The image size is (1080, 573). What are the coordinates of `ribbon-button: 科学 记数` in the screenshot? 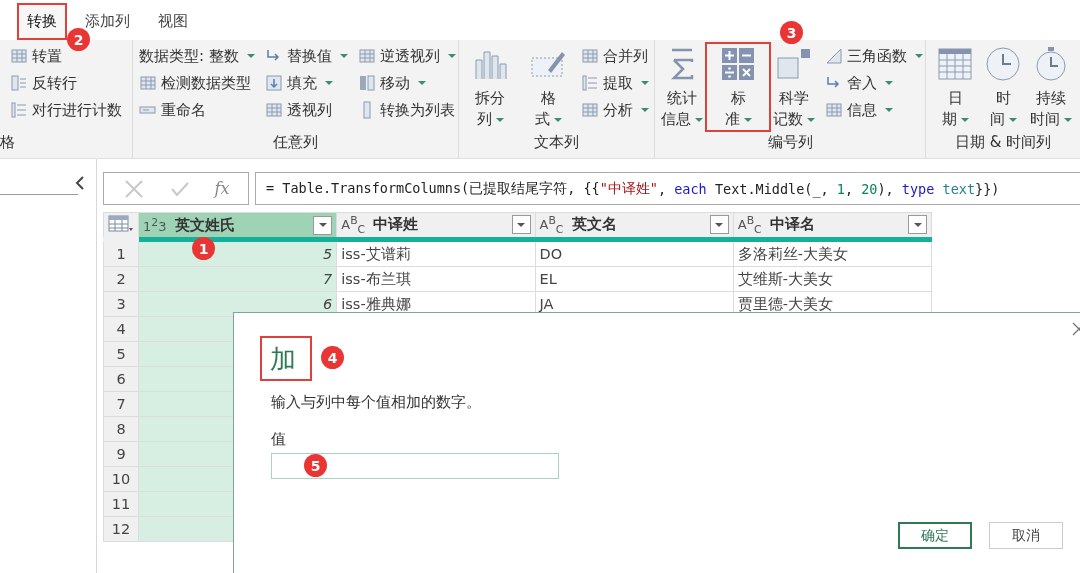 It's located at (794, 87).